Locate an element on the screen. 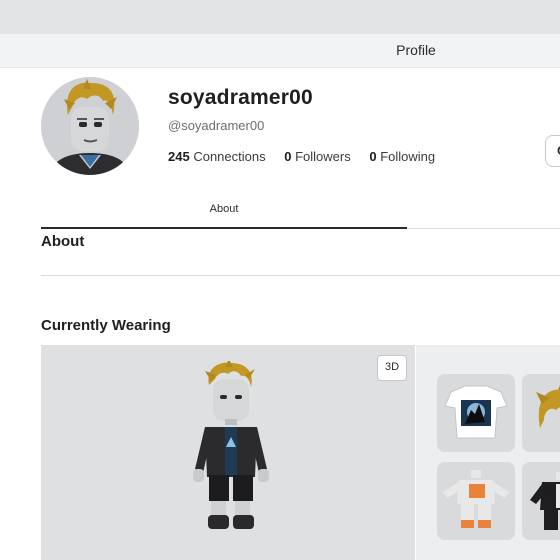 This screenshot has width=560, height=560. connections-count: 245 is located at coordinates (179, 156).